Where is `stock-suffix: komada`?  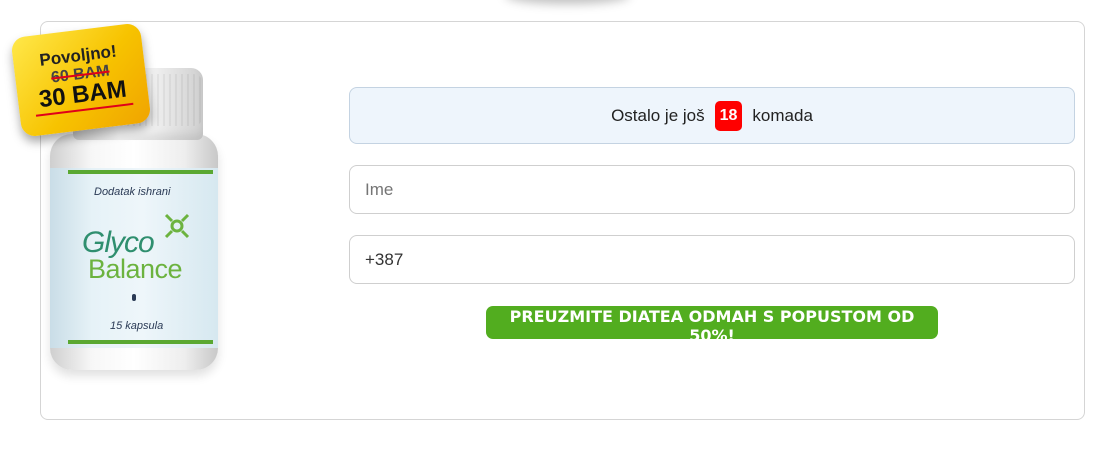 stock-suffix: komada is located at coordinates (782, 115).